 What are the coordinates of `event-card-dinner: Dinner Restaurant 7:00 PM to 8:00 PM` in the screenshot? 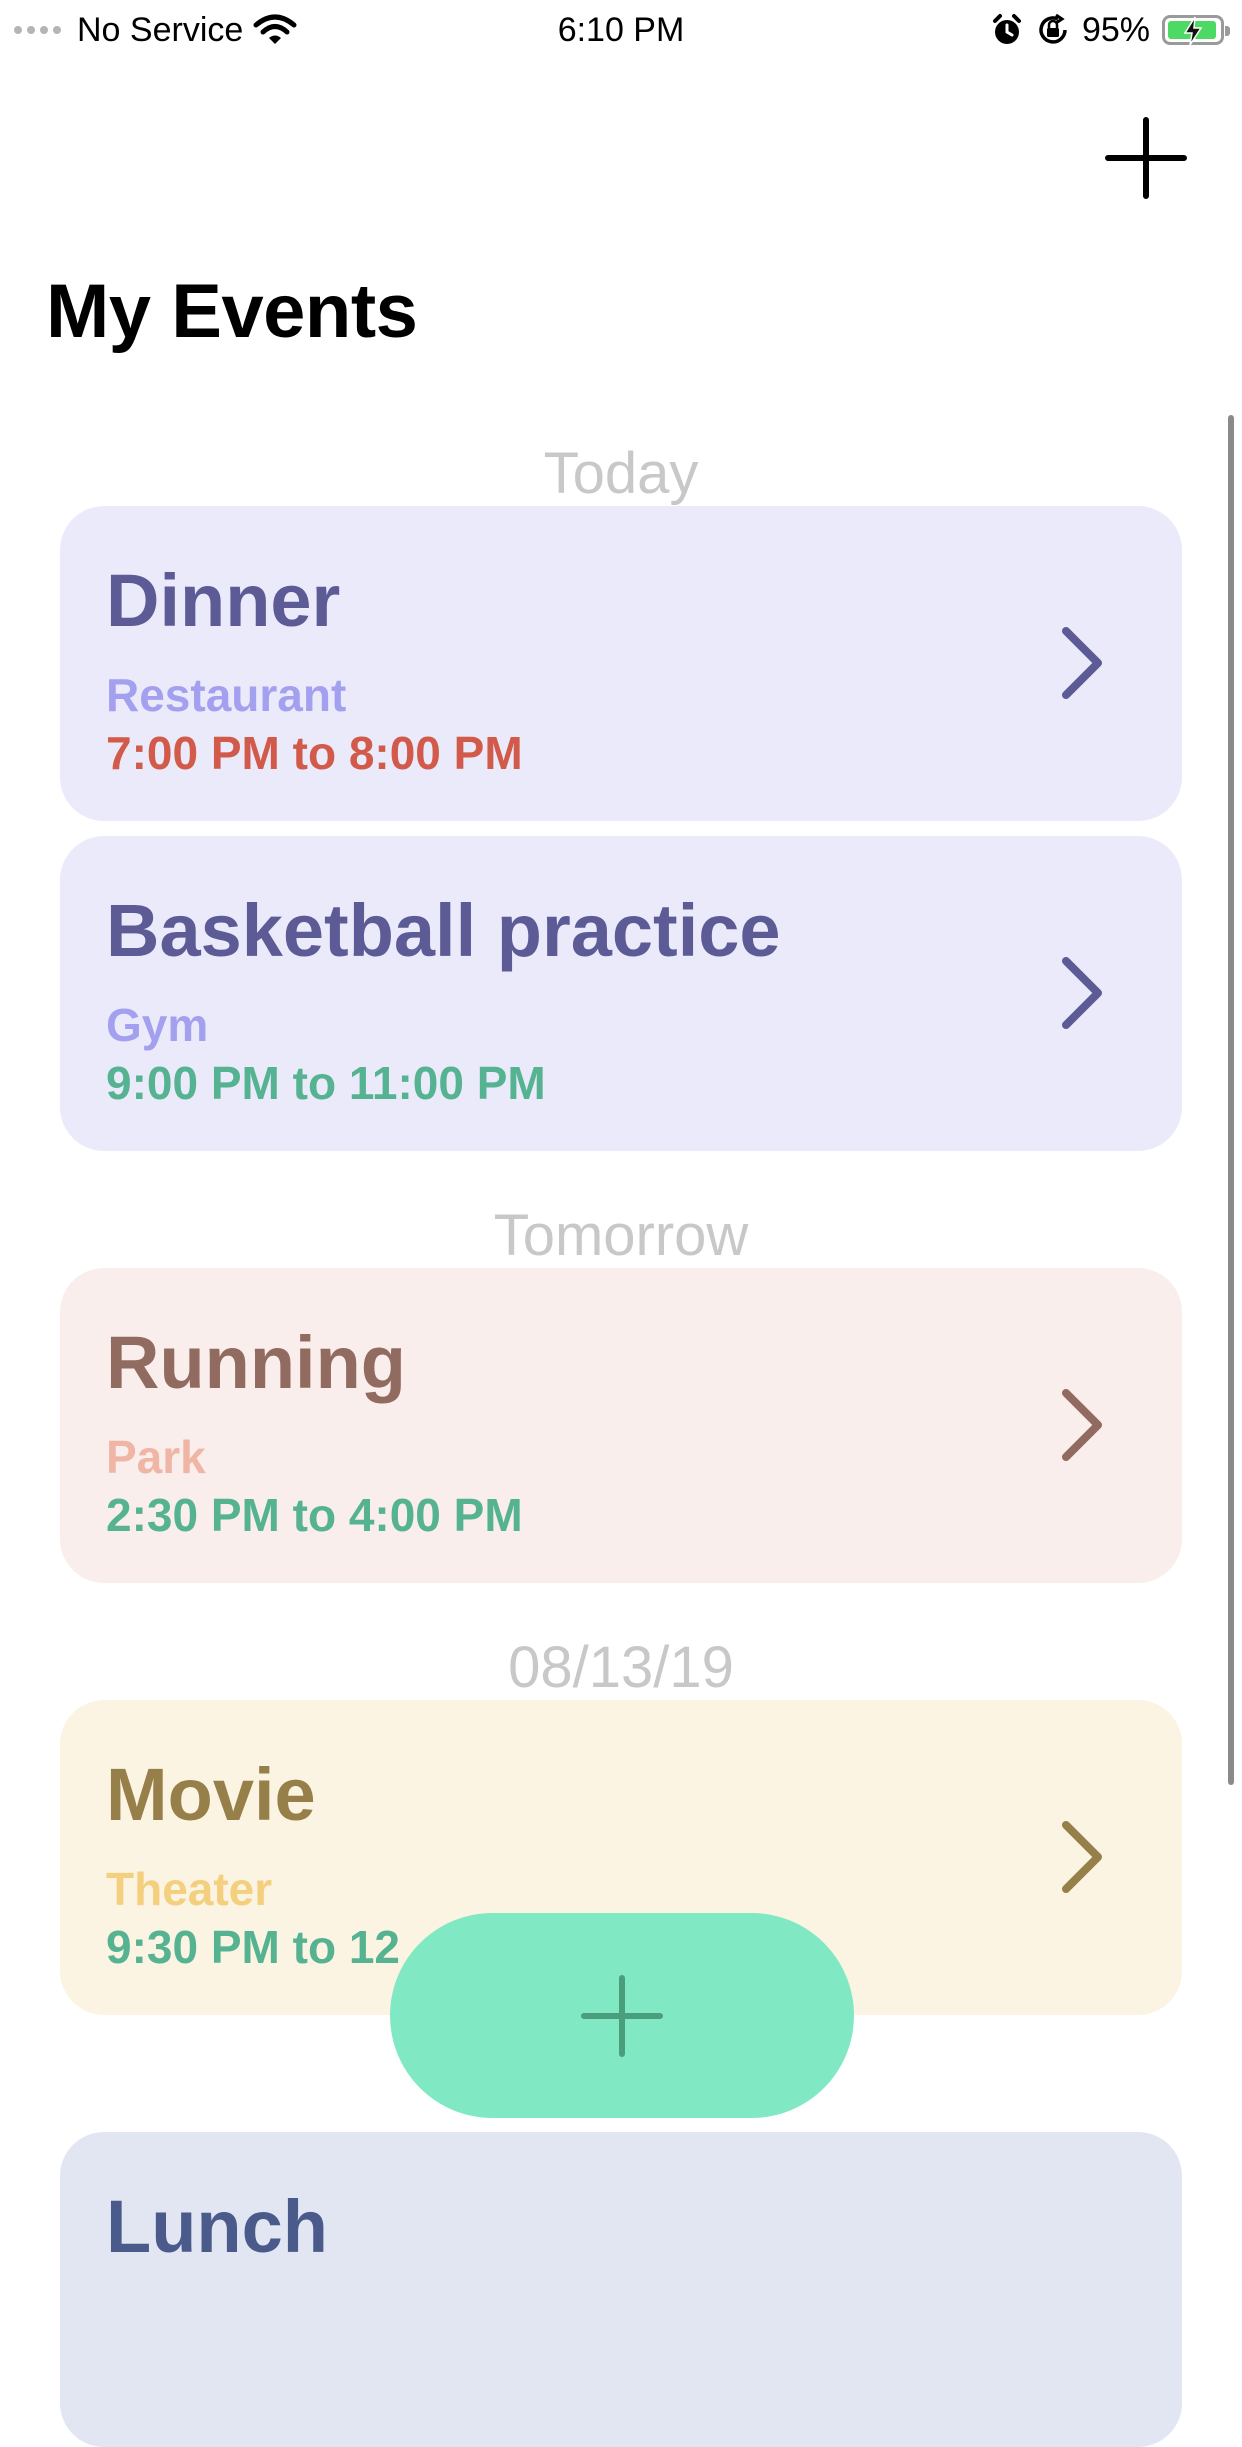 It's located at (621, 663).